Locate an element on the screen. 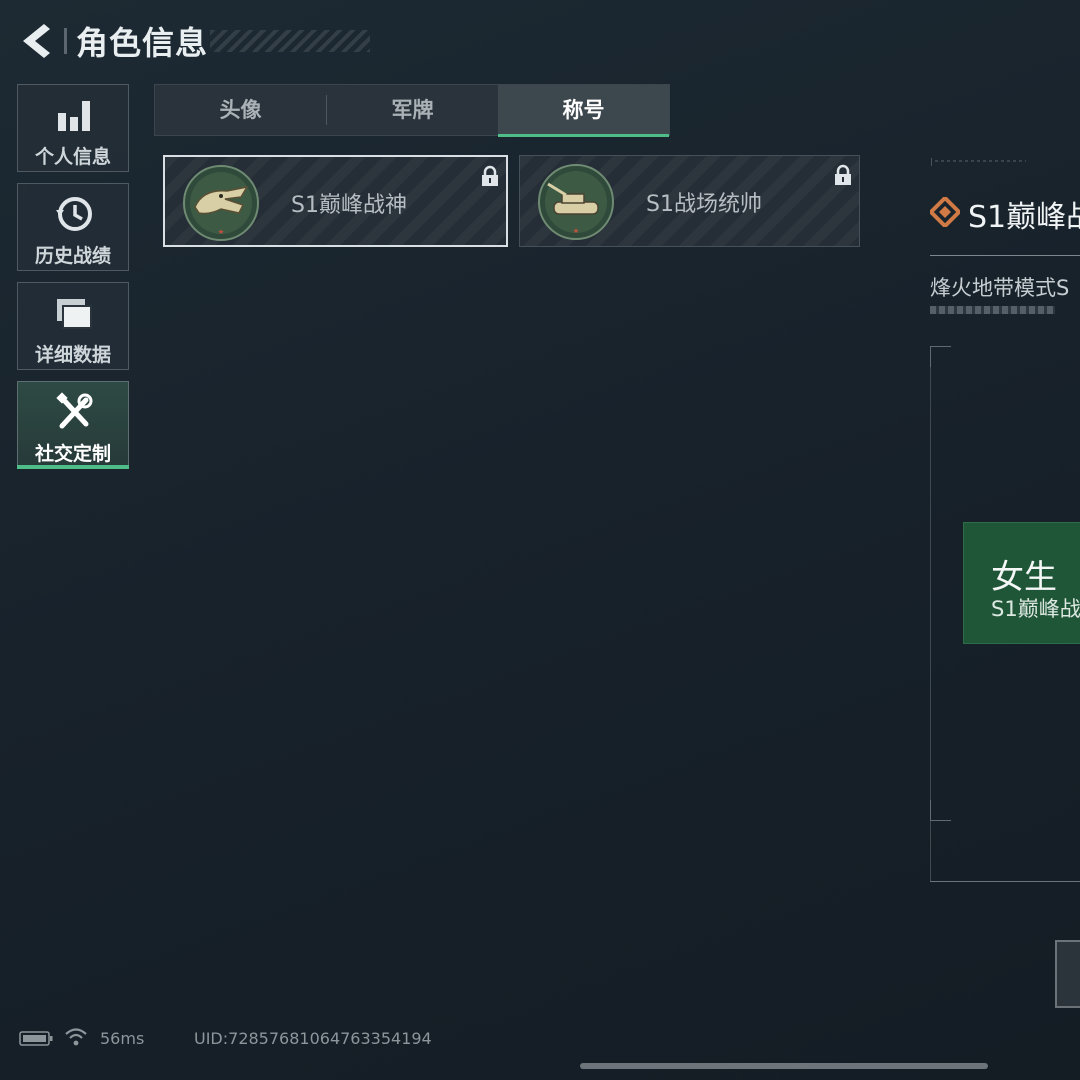  detail-divider is located at coordinates (1005, 255).